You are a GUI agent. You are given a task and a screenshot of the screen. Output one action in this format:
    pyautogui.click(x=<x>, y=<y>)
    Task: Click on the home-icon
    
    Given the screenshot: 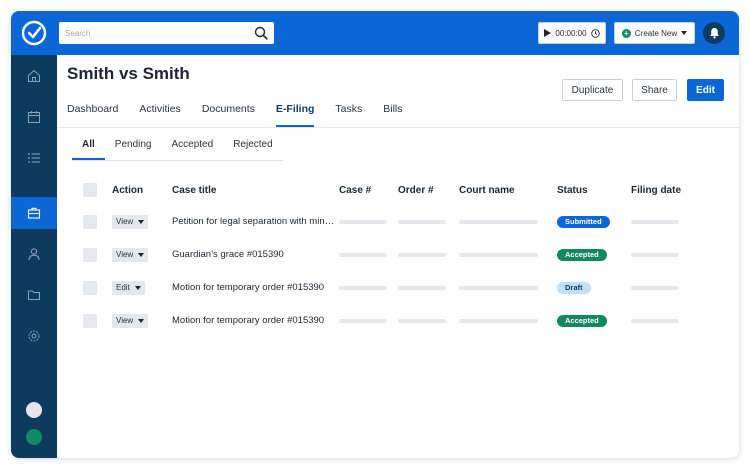 What is the action you would take?
    pyautogui.click(x=34, y=75)
    